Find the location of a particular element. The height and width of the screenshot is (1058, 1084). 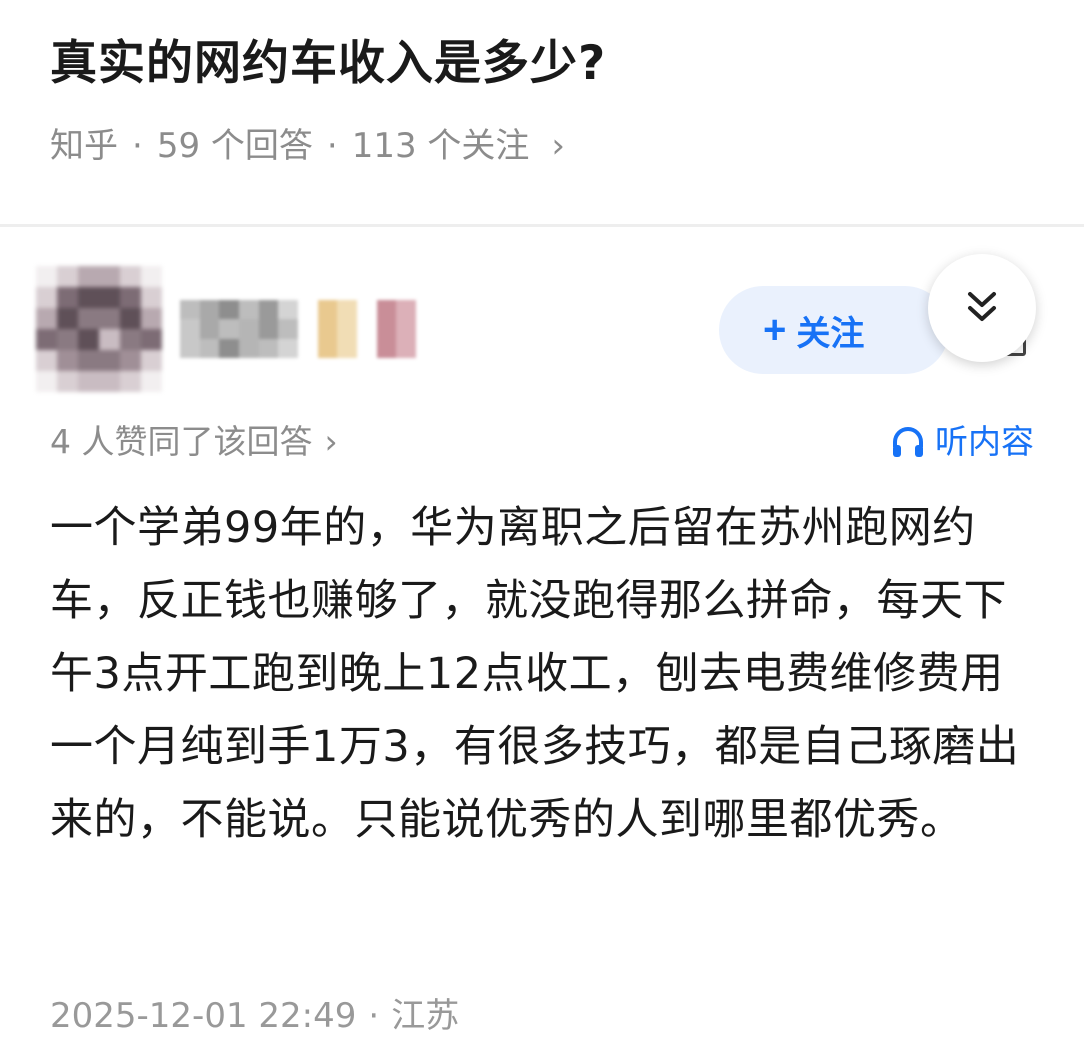

answer-count: 59 个回答 is located at coordinates (234, 146).